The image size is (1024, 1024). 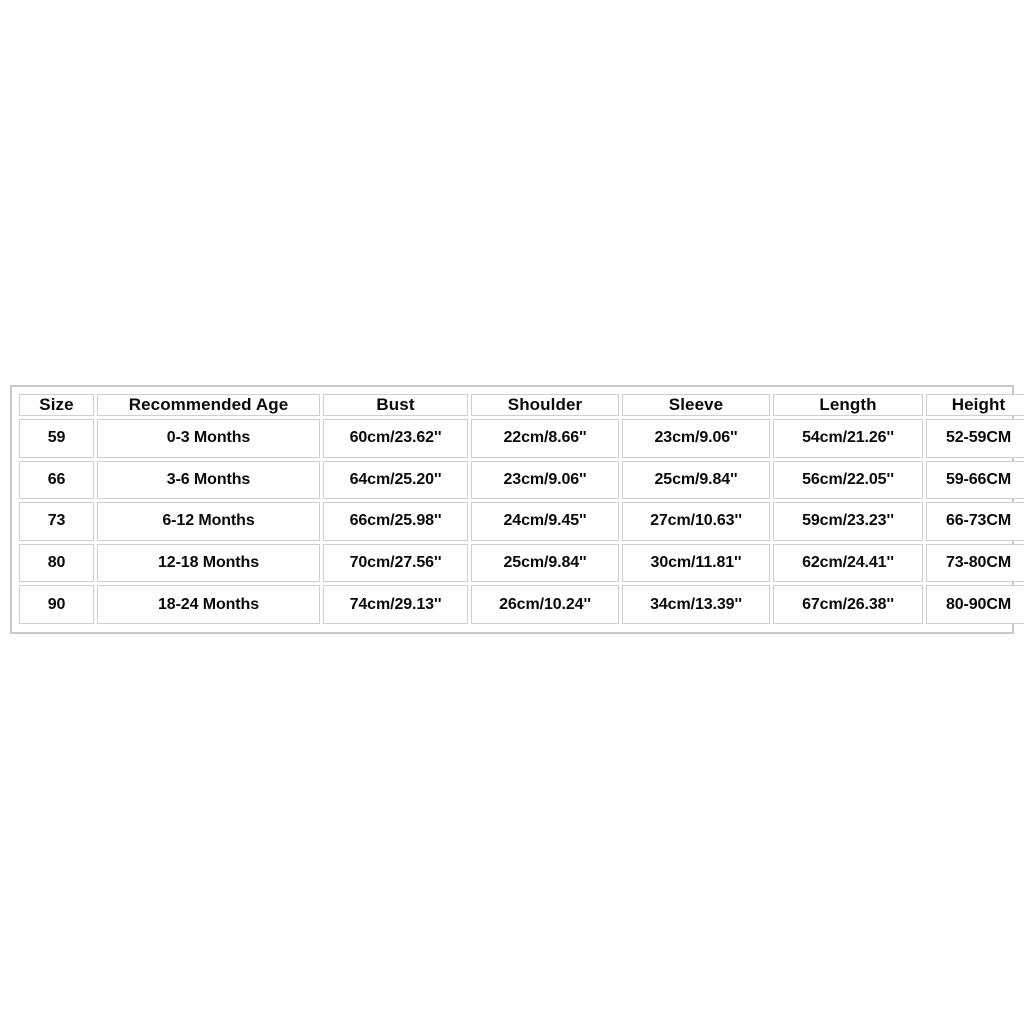 What do you see at coordinates (696, 480) in the screenshot?
I see `cell-sleeve: 25cm/9.84''` at bounding box center [696, 480].